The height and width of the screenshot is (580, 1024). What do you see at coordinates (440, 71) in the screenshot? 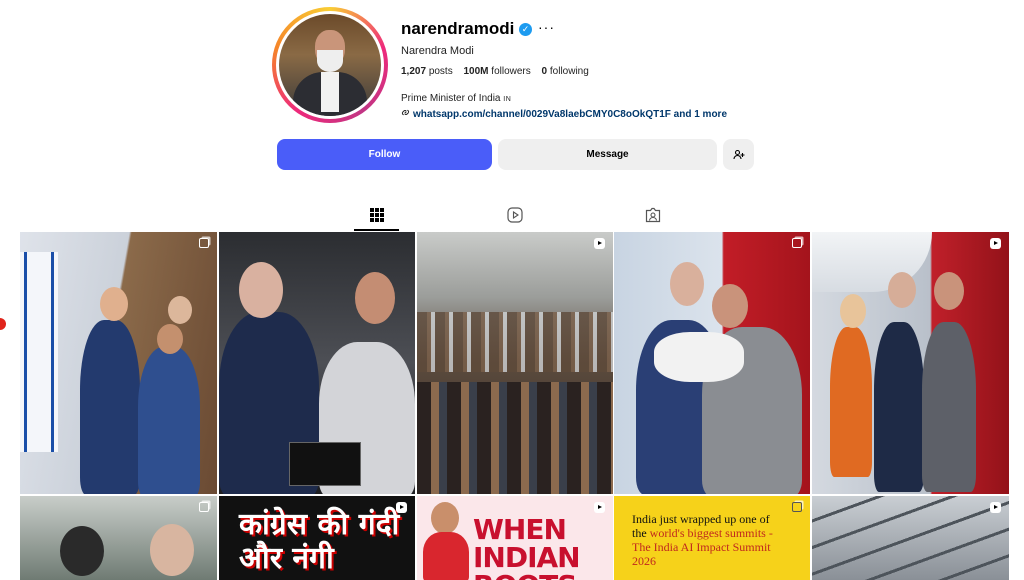
I see `posts-label: posts` at bounding box center [440, 71].